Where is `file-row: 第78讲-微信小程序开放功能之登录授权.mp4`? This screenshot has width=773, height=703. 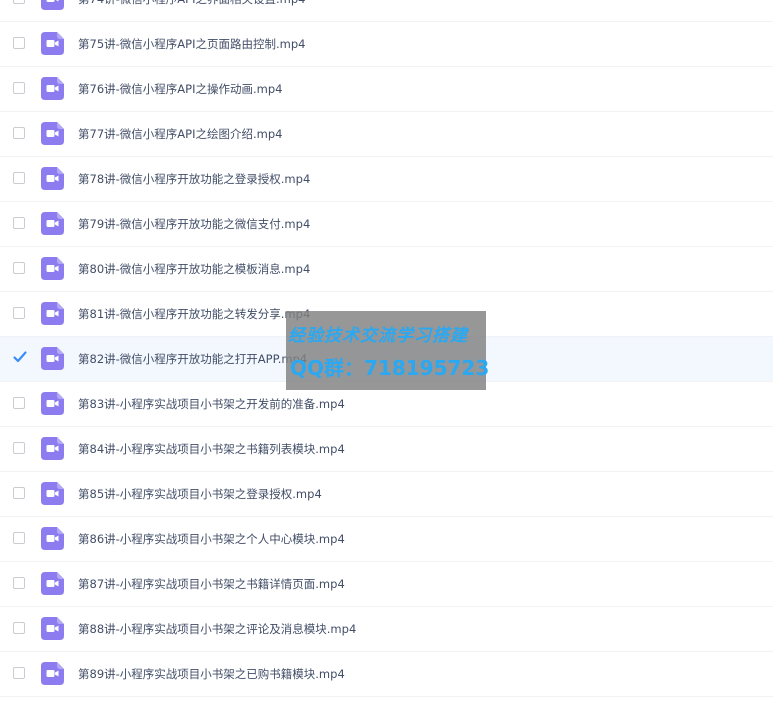 file-row: 第78讲-微信小程序开放功能之登录授权.mp4 is located at coordinates (386, 179).